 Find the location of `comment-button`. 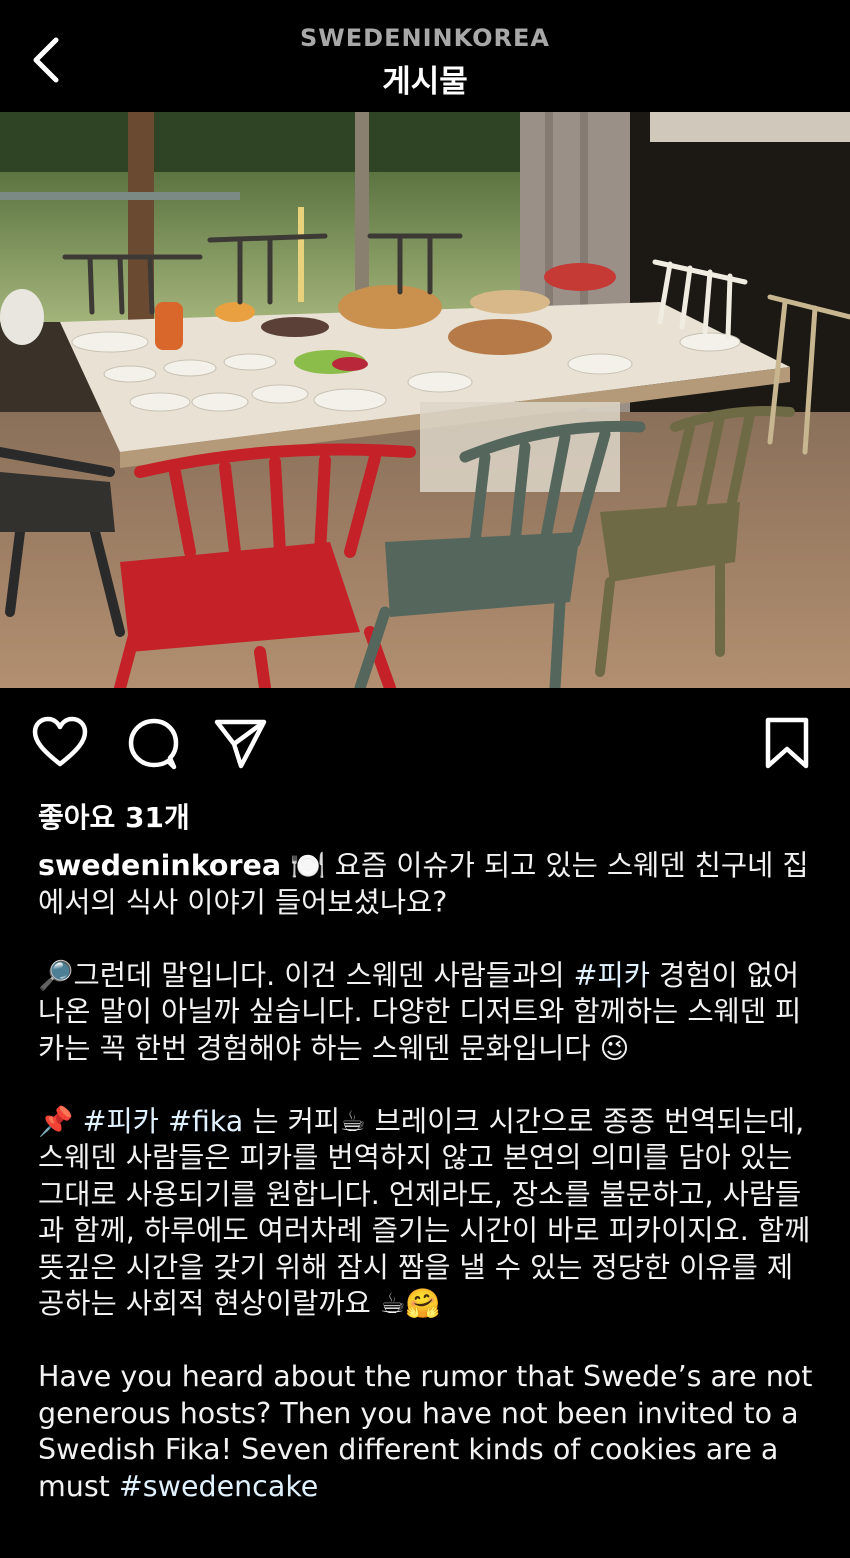

comment-button is located at coordinates (154, 744).